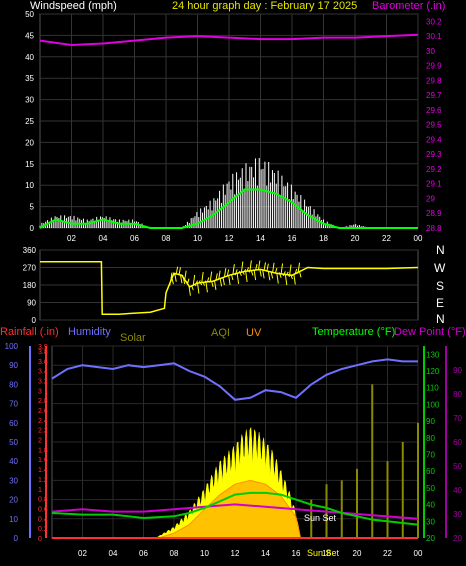 The height and width of the screenshot is (566, 466). I want to click on dir-tick-0: 0, so click(34, 320).